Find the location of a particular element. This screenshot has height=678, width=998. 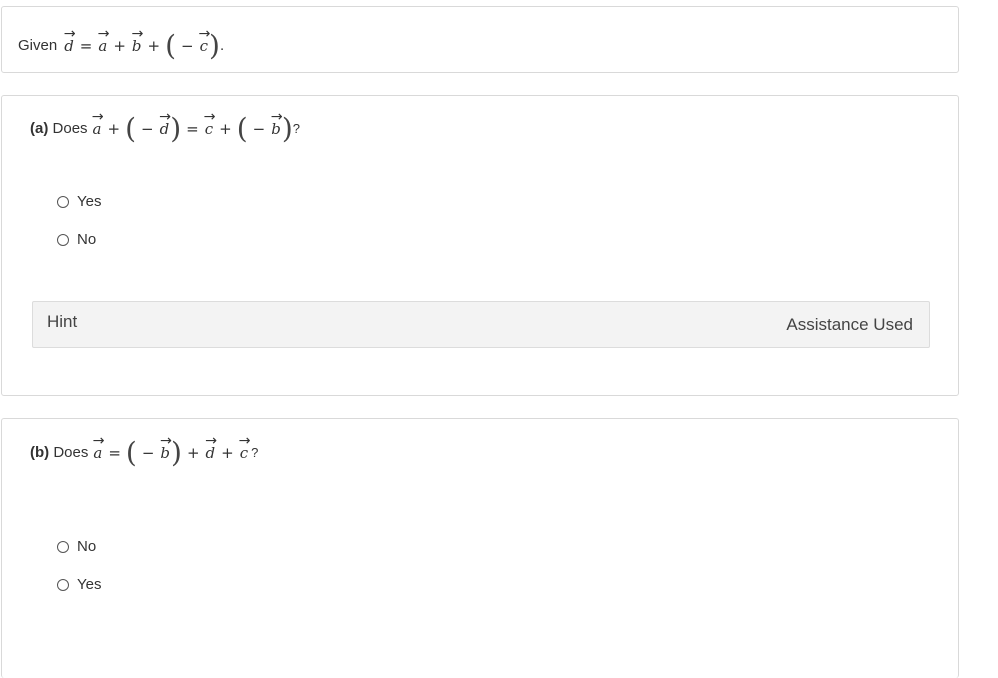

period: . is located at coordinates (222, 45).